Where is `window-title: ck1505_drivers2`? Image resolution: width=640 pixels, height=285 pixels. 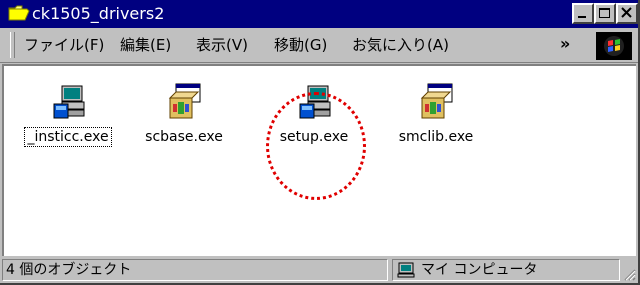
window-title: ck1505_drivers2 is located at coordinates (98, 13).